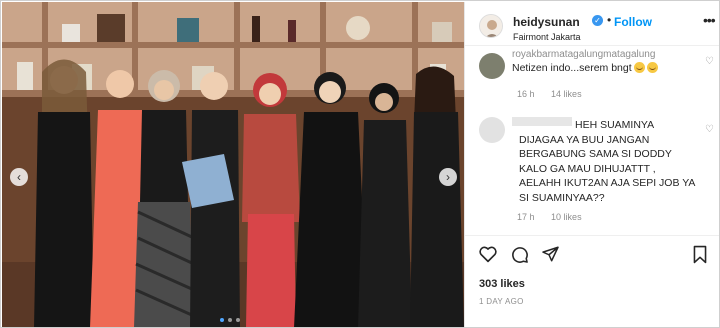  I want to click on comment-meta: 17 h 10 likes, so click(556, 217).